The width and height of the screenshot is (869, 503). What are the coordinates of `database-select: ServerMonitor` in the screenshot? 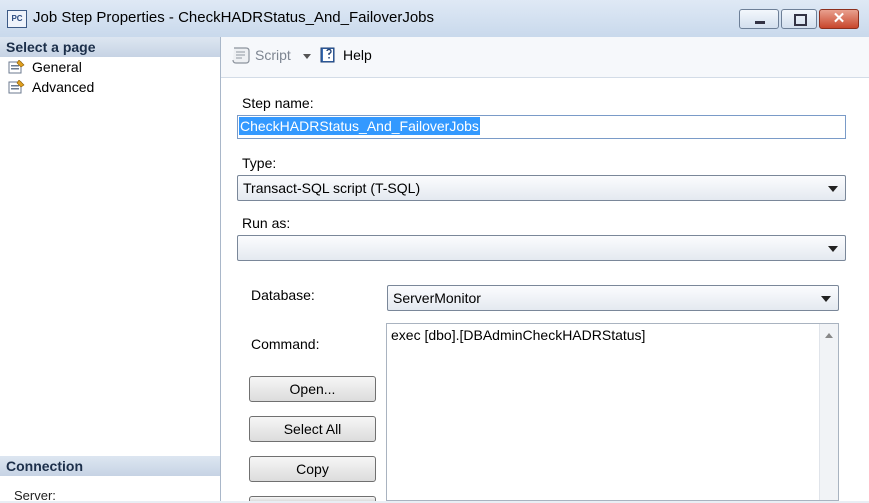 It's located at (613, 298).